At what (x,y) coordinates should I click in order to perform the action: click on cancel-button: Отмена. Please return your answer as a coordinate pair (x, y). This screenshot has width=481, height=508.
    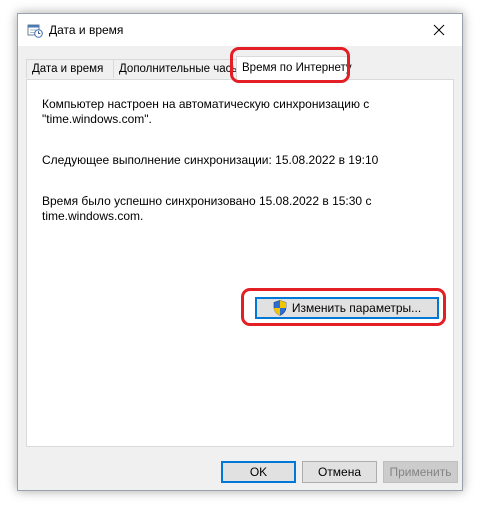
    Looking at the image, I should click on (339, 472).